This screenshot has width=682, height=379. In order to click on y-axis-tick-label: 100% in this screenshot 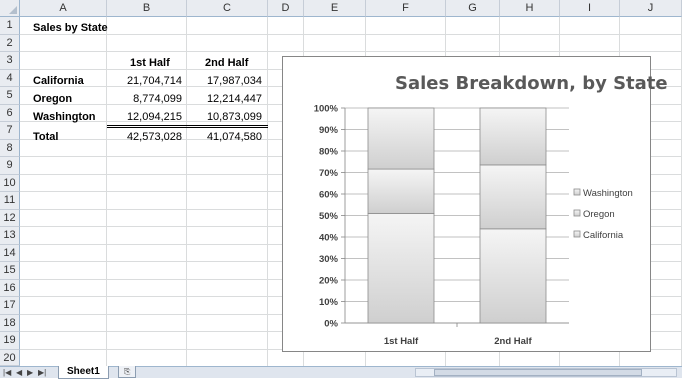, I will do `click(326, 109)`.